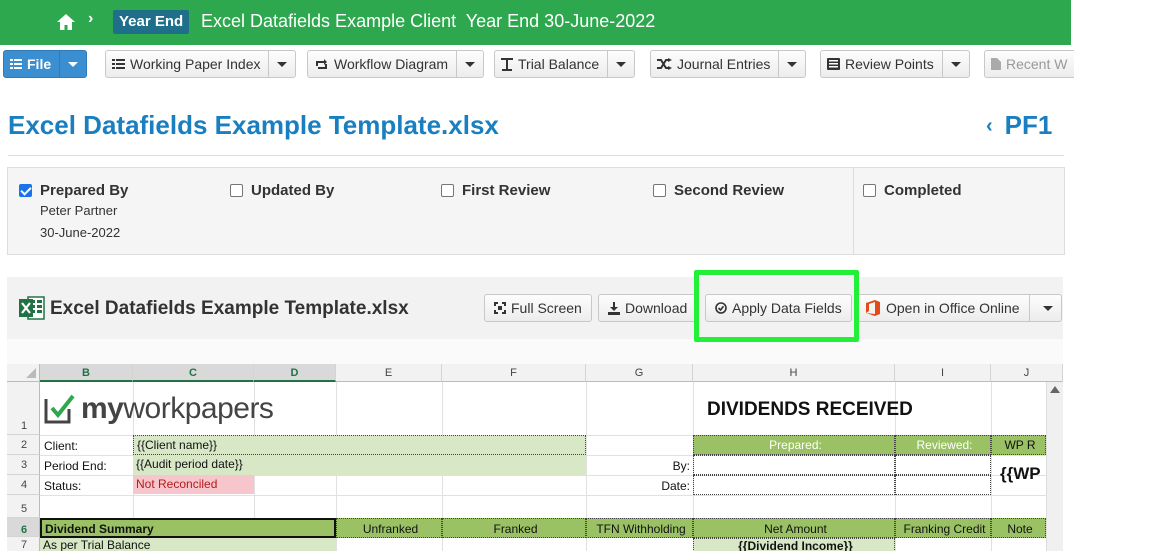 The image size is (1149, 551). I want to click on review-points-button: Review Points, so click(895, 64).